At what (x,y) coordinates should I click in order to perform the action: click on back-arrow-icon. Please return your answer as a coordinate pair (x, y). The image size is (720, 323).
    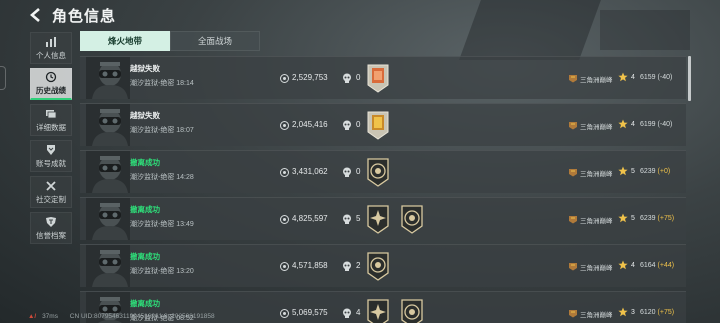
    Looking at the image, I should click on (36, 15).